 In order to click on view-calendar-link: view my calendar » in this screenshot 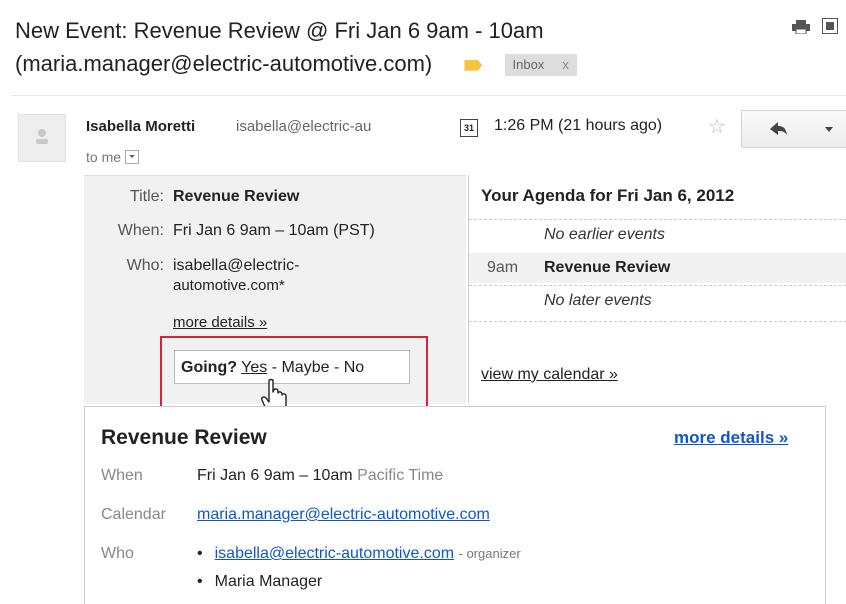, I will do `click(549, 375)`.